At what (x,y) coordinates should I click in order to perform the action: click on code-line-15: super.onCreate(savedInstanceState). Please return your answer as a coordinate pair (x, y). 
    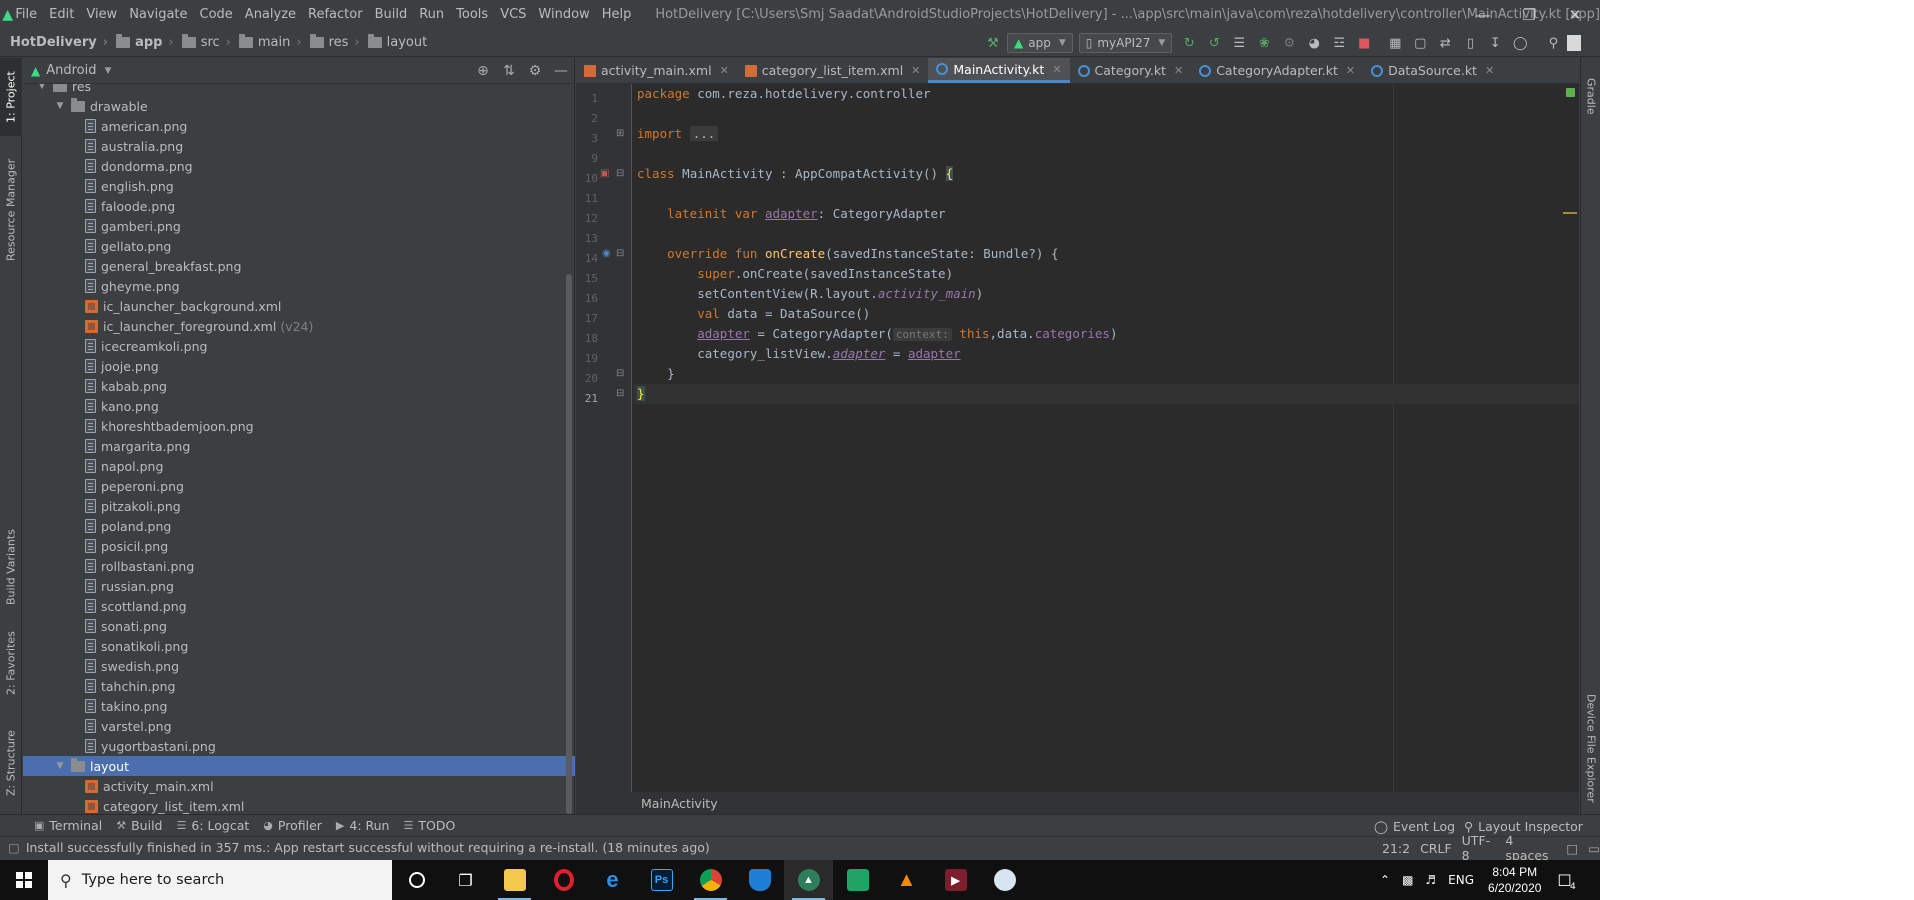
    Looking at the image, I should click on (1106, 274).